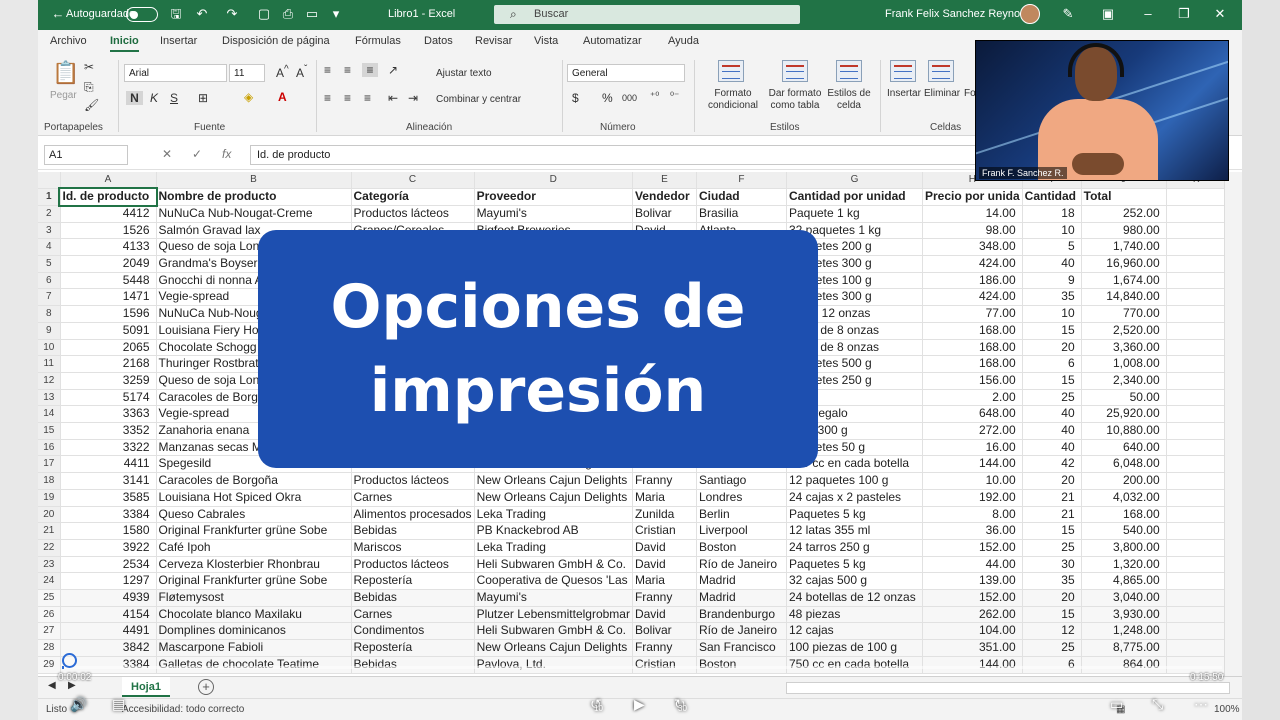 This screenshot has width=1280, height=720. What do you see at coordinates (741, 231) in the screenshot?
I see `cell: Atlanta` at bounding box center [741, 231].